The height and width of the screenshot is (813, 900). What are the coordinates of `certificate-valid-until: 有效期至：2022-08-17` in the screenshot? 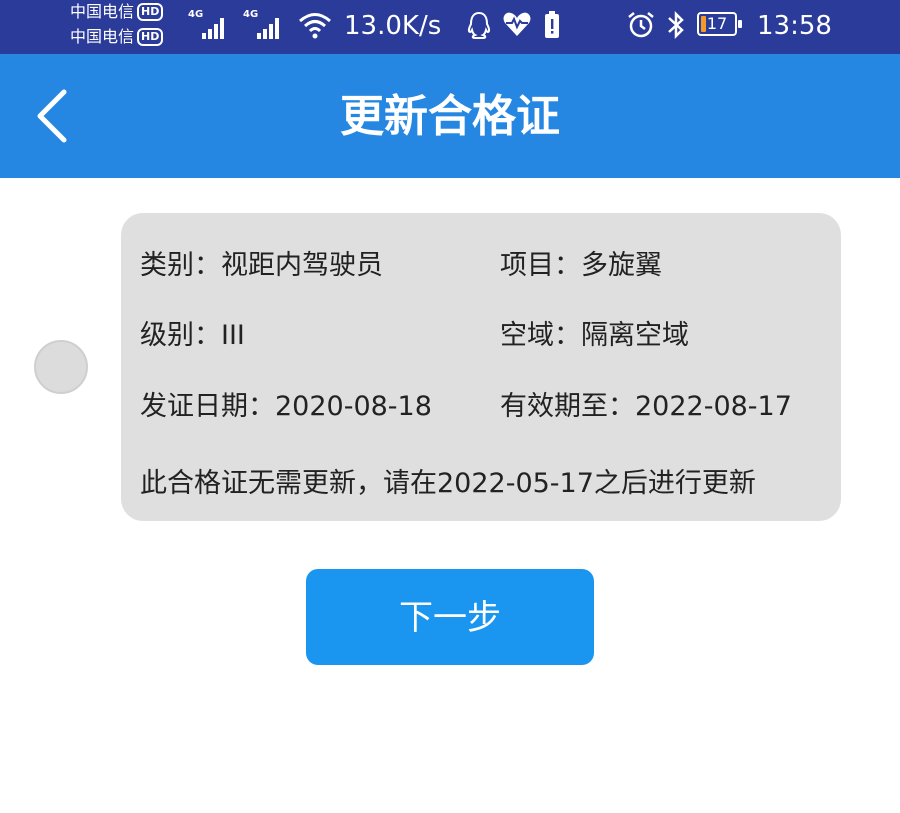 It's located at (646, 406).